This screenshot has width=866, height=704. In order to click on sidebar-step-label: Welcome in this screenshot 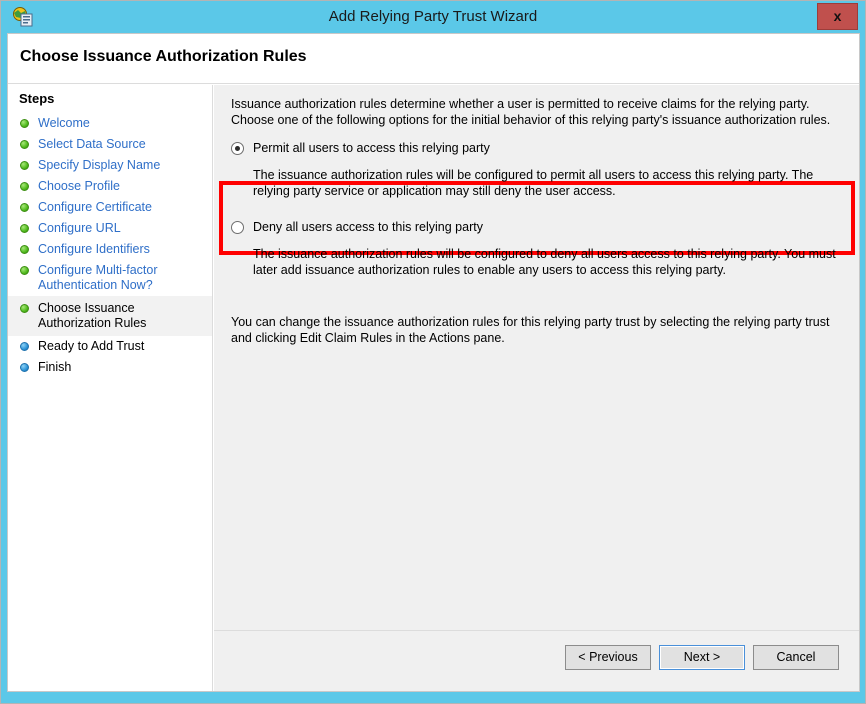, I will do `click(64, 123)`.